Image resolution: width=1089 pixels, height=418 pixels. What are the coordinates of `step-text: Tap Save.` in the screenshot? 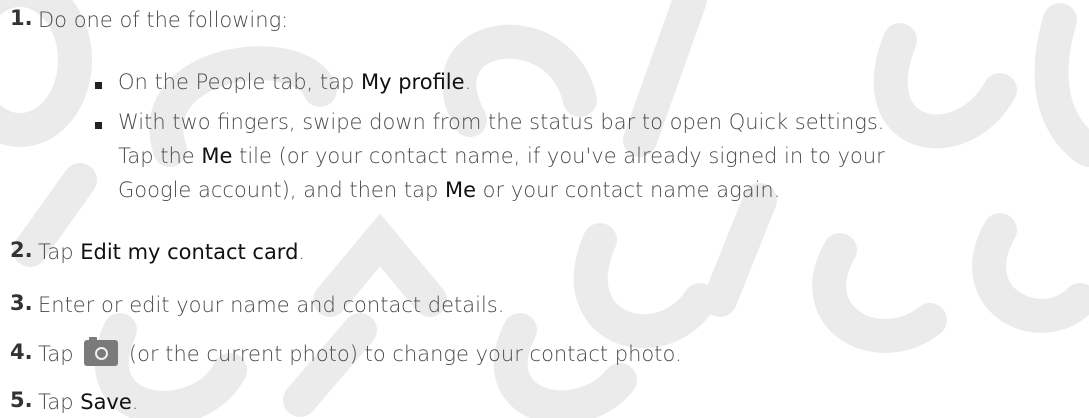 It's located at (88, 402).